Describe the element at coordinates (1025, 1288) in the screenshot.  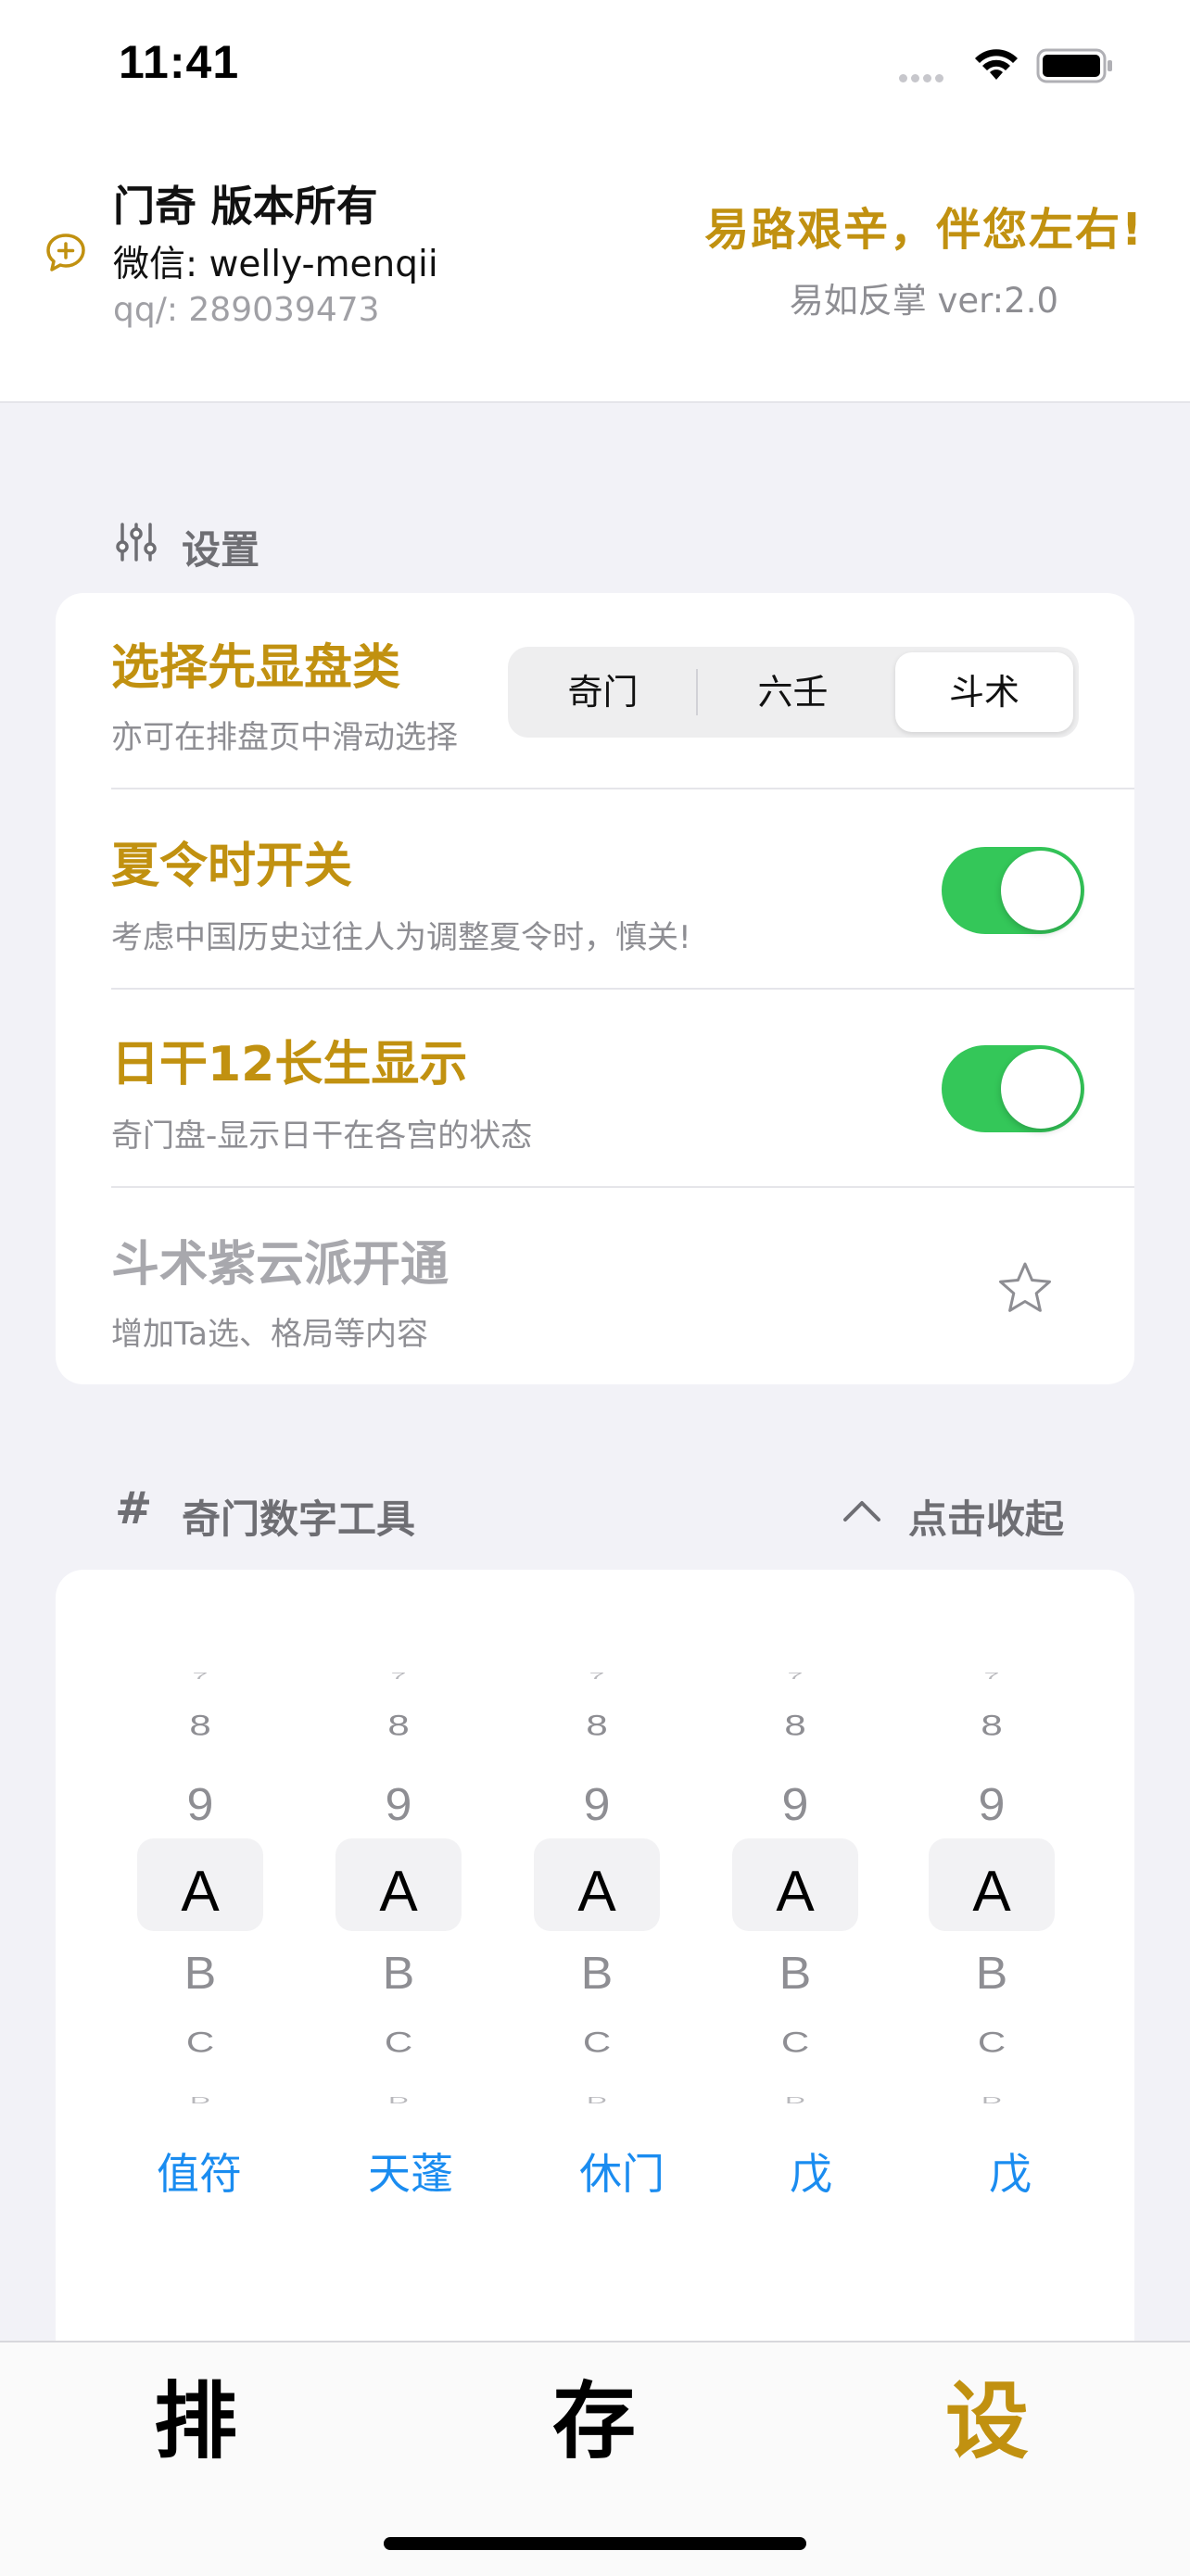
I see `star-icon` at that location.